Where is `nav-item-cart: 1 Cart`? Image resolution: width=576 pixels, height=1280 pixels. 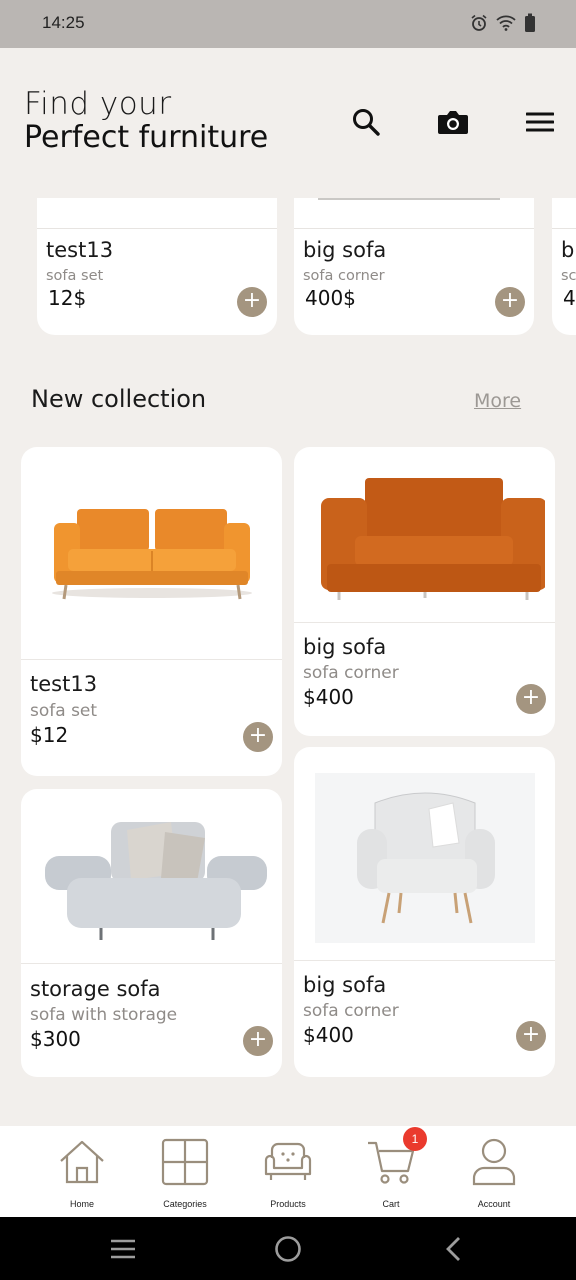 nav-item-cart: 1 Cart is located at coordinates (391, 1171).